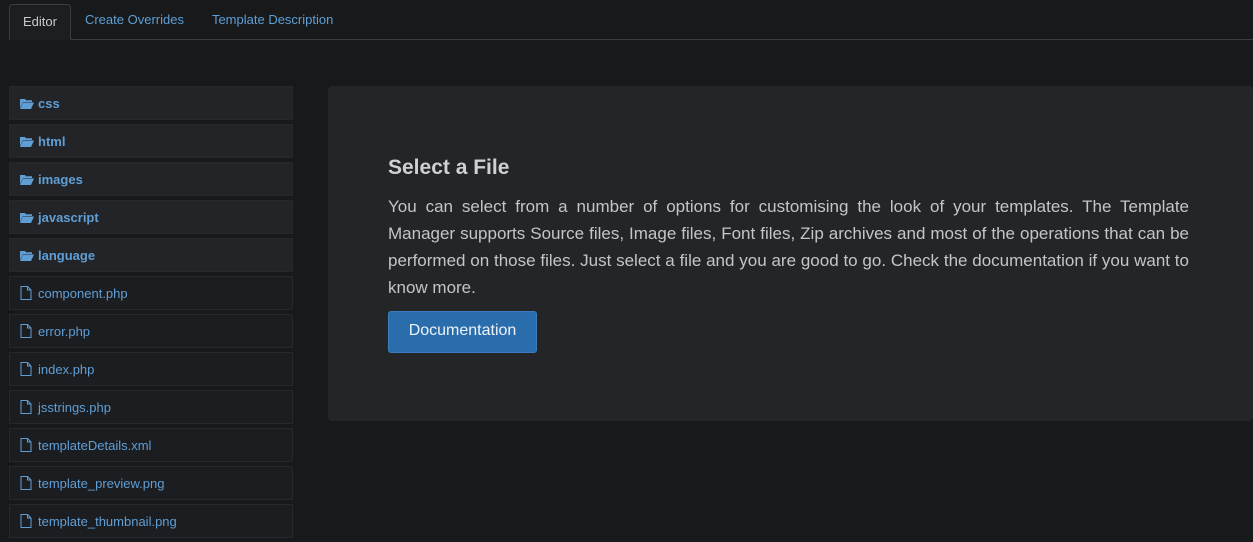  I want to click on folder-label: language, so click(67, 255).